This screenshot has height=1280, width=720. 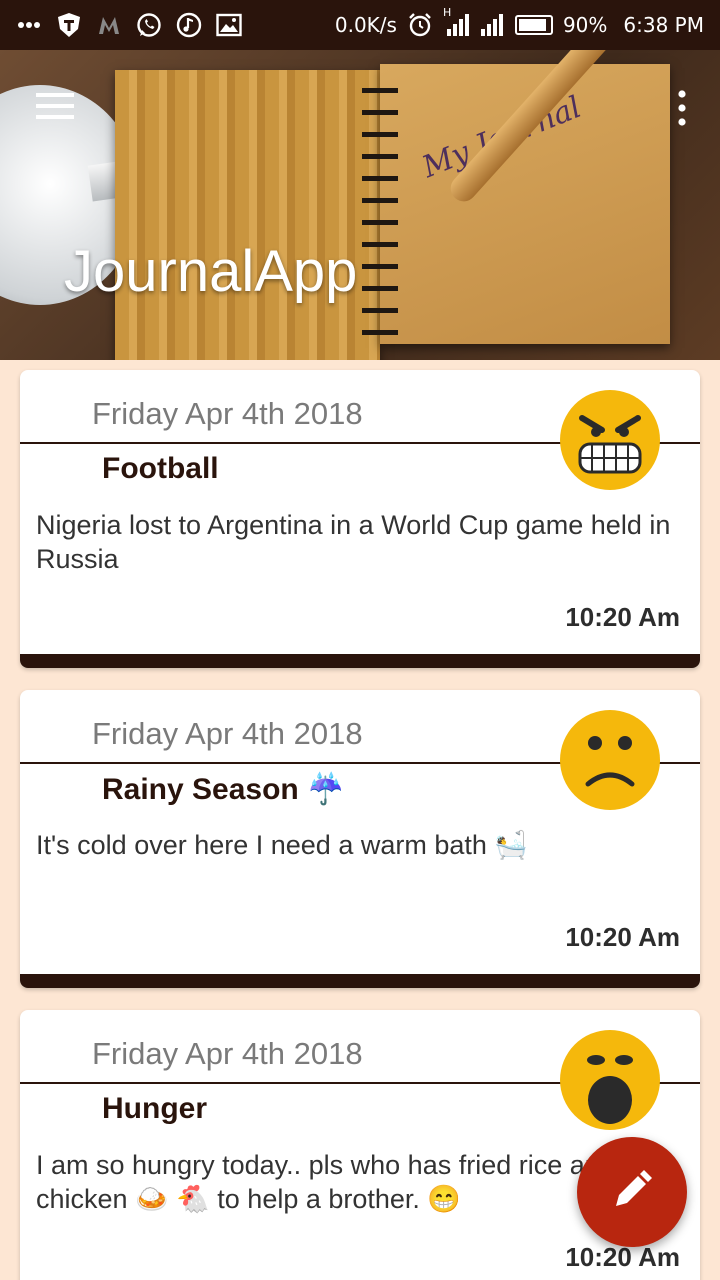 What do you see at coordinates (682, 108) in the screenshot?
I see `overflow-menu-icon` at bounding box center [682, 108].